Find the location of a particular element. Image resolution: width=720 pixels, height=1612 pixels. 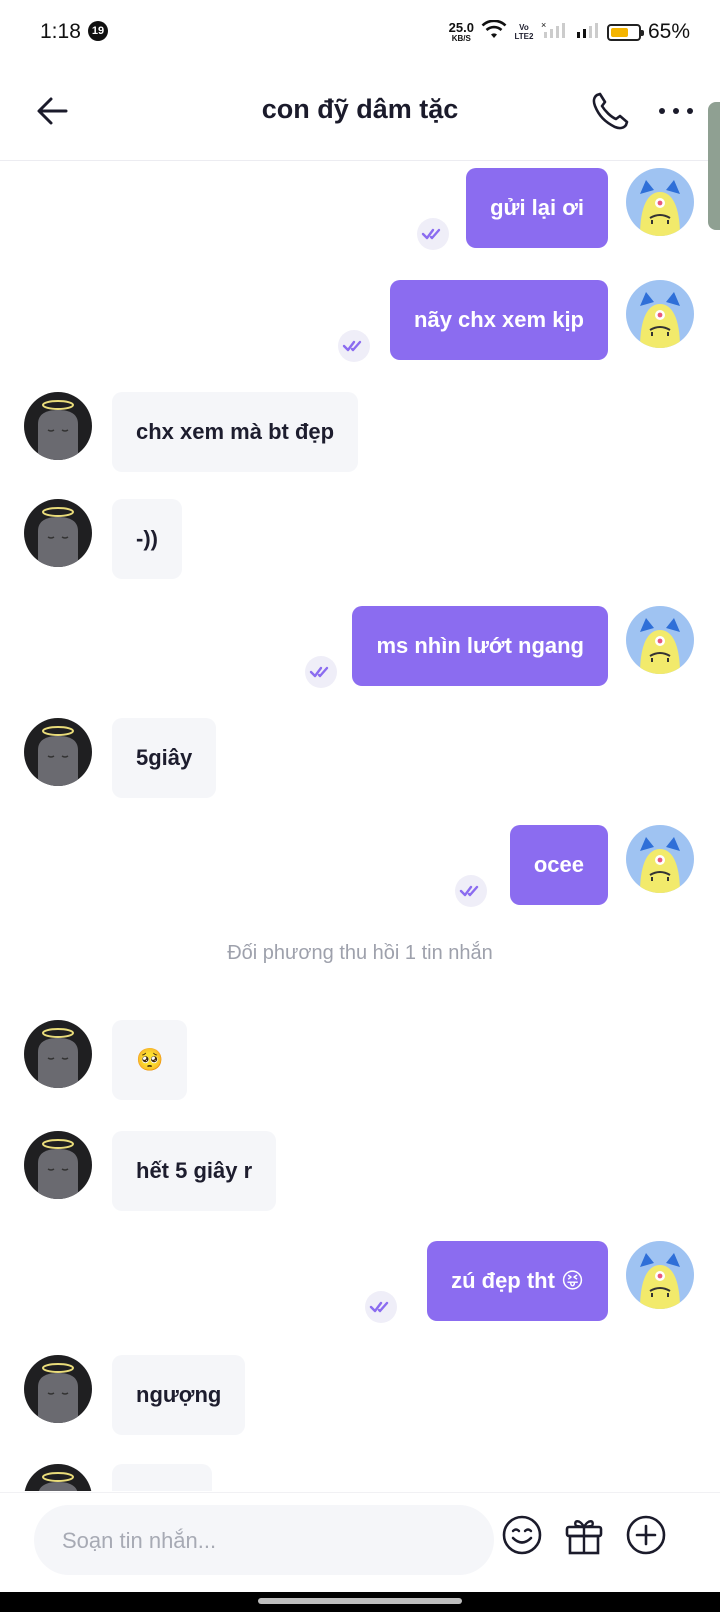

message-row-outgoing: ocee is located at coordinates (360, 870).